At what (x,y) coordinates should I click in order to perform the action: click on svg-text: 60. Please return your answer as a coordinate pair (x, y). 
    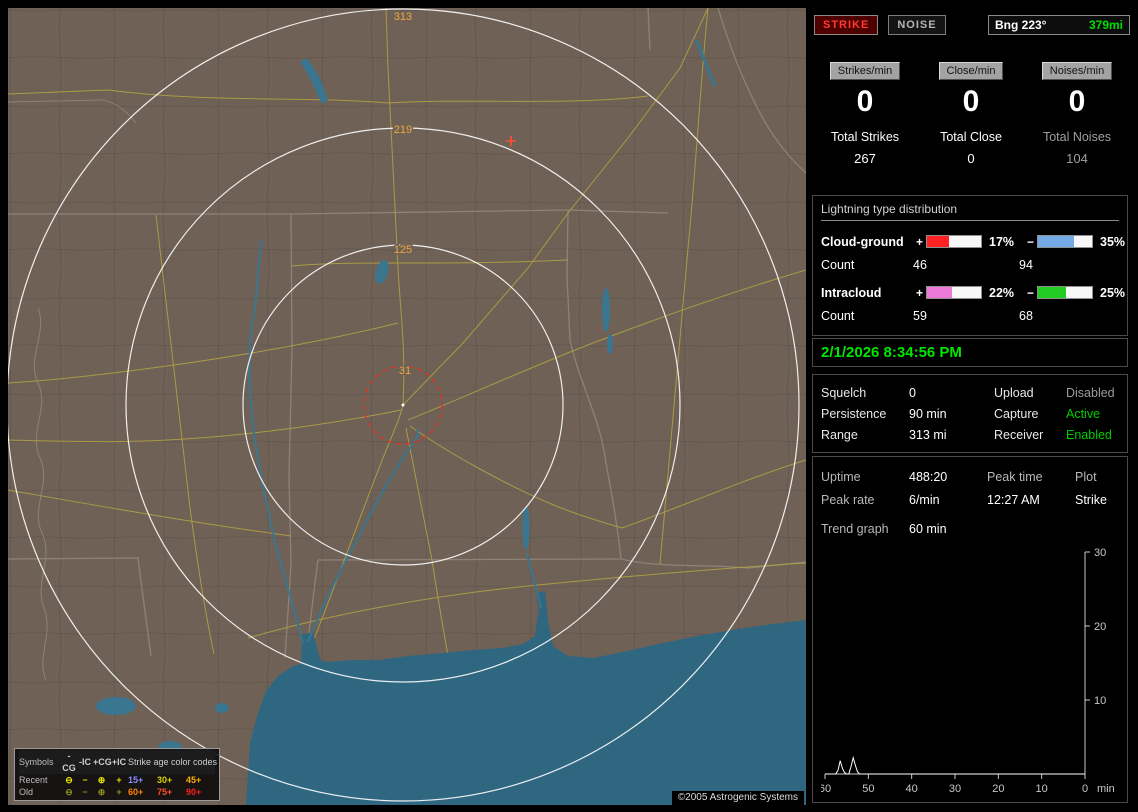
    Looking at the image, I should click on (826, 789).